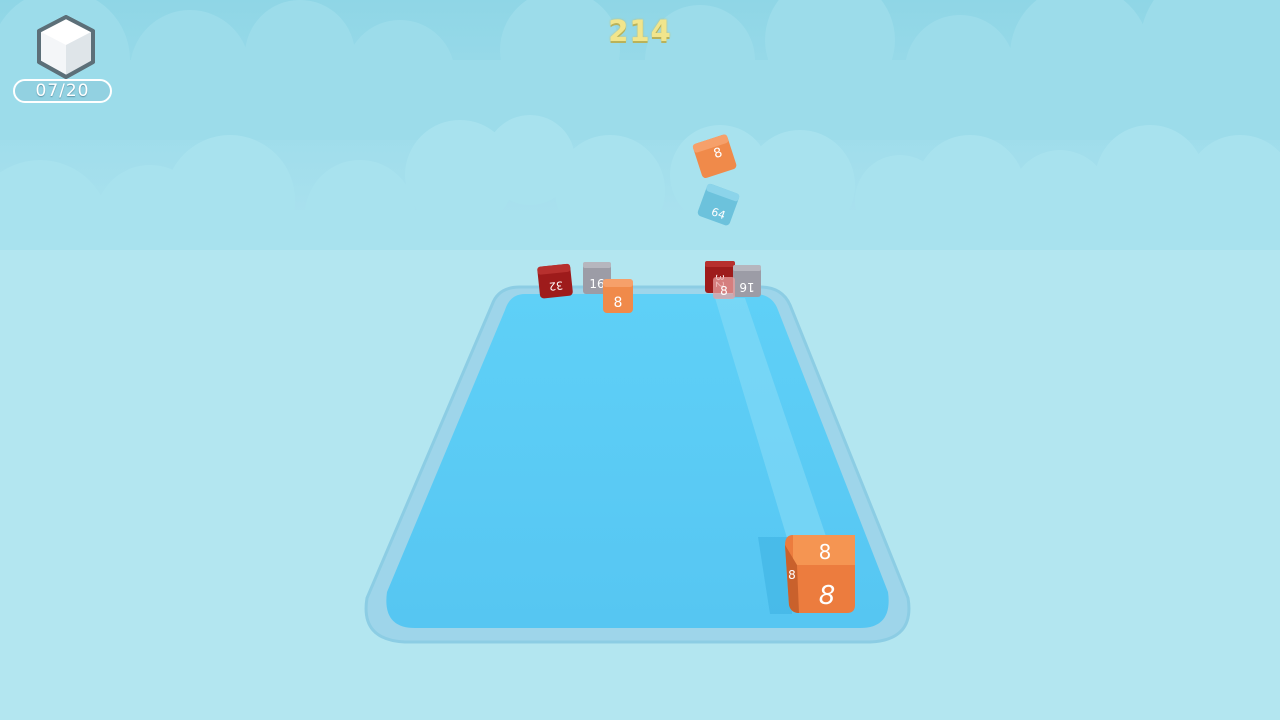 The image size is (1280, 720). What do you see at coordinates (640, 31) in the screenshot?
I see `score-counter: 214` at bounding box center [640, 31].